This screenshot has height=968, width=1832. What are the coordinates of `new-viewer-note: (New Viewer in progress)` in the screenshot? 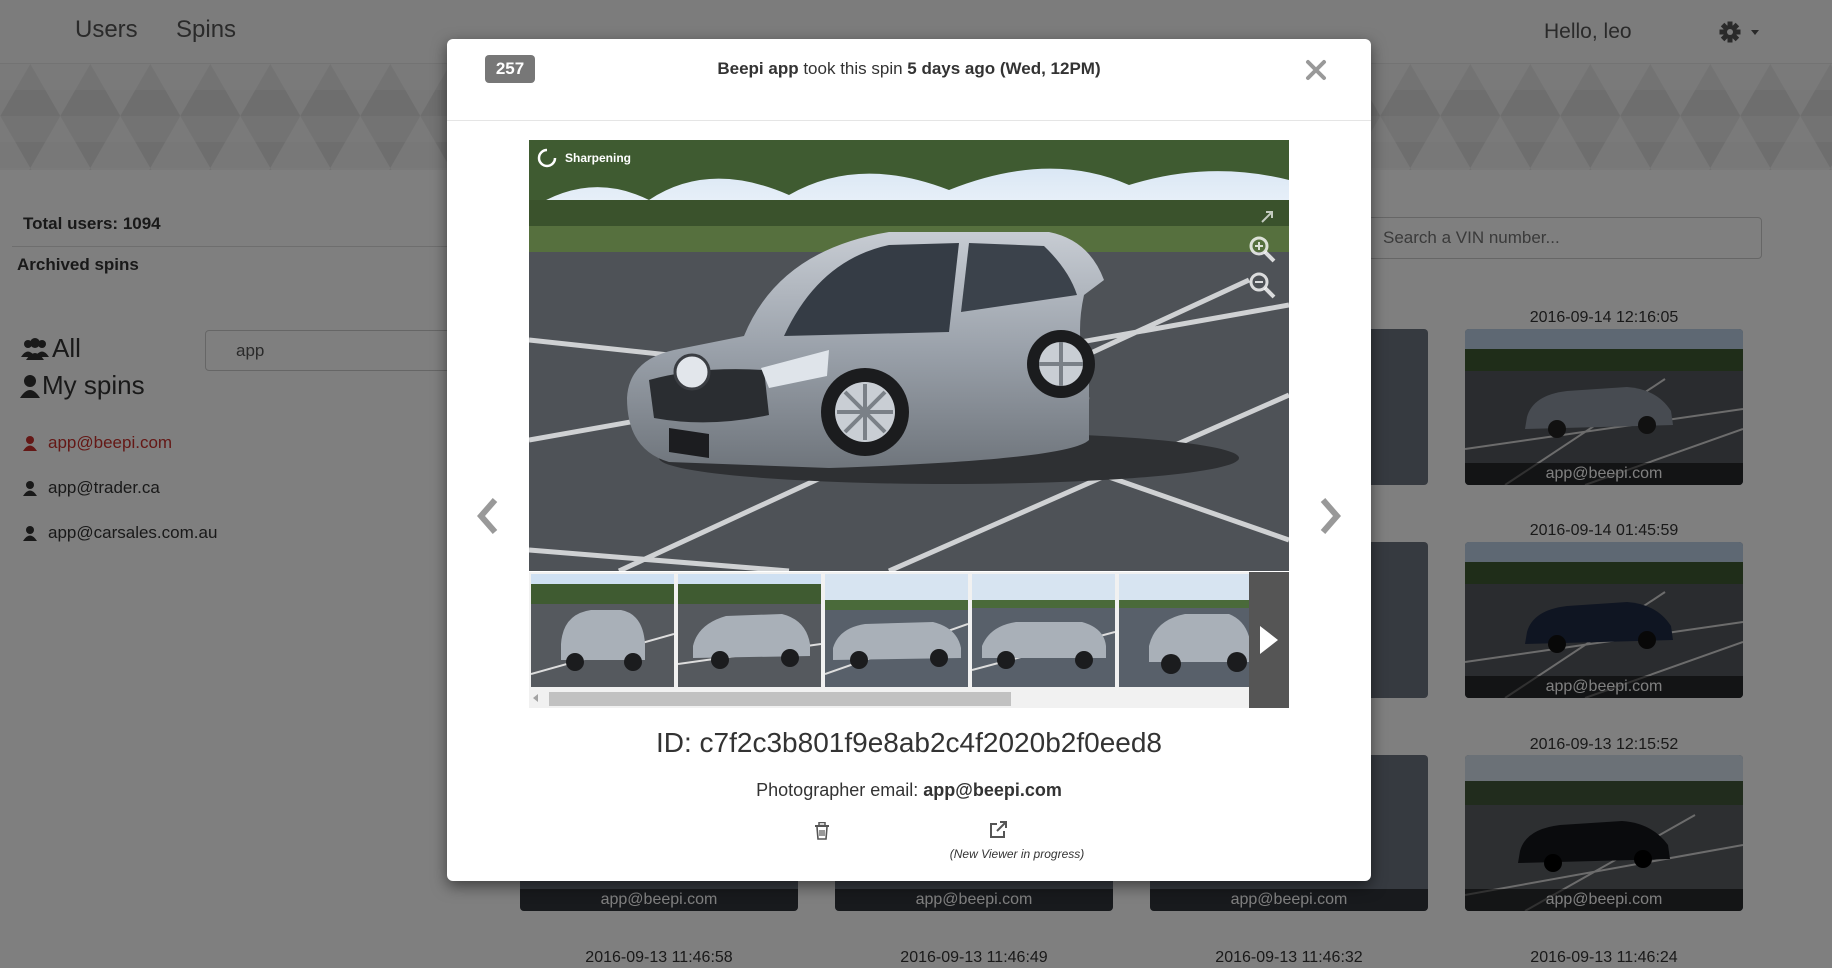 It's located at (1017, 854).